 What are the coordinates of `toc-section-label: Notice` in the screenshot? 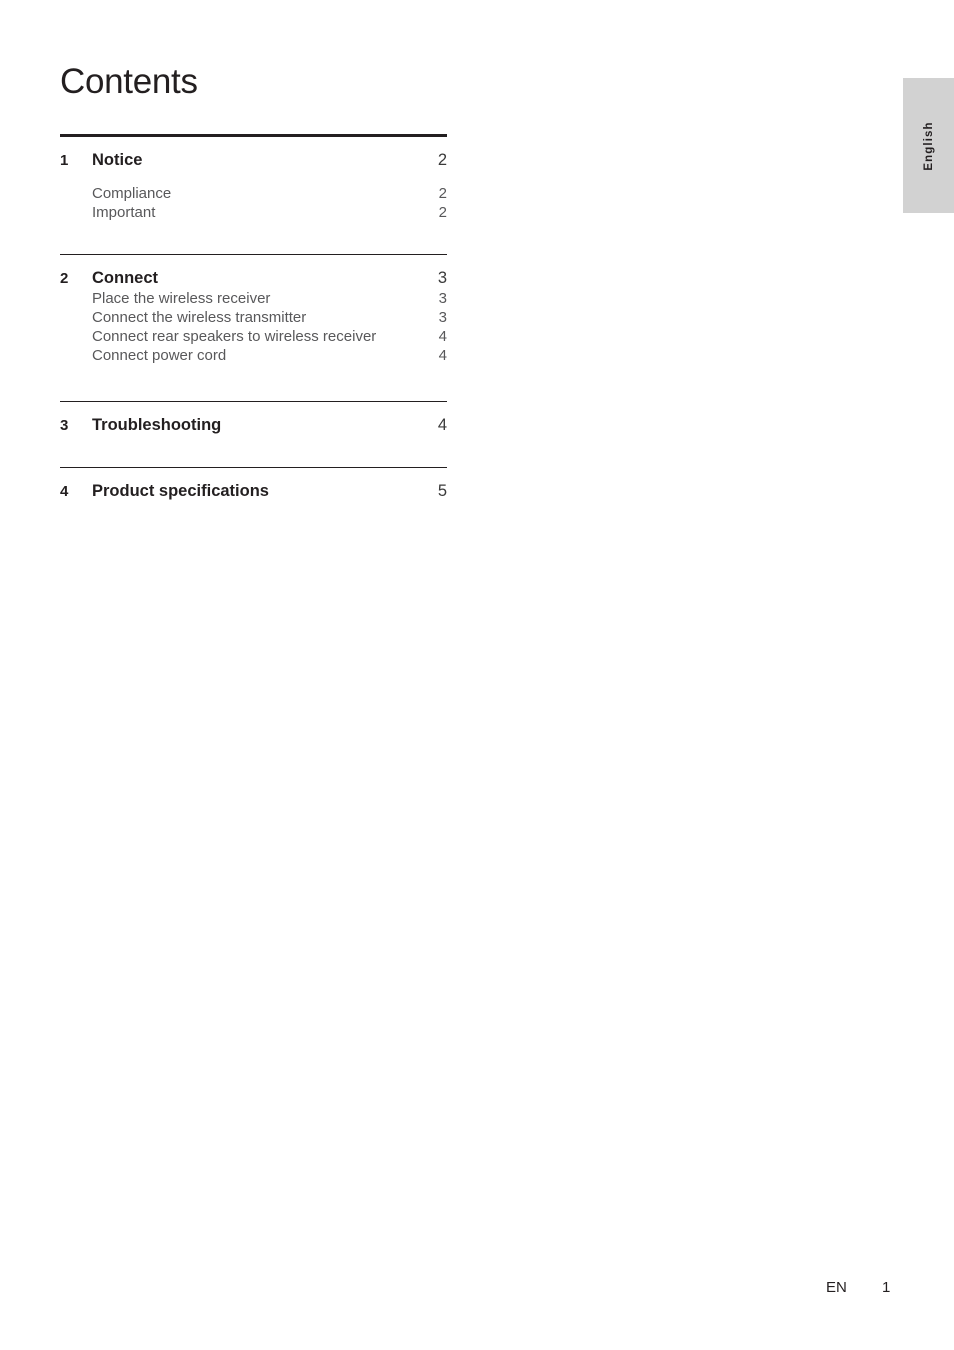 It's located at (117, 160).